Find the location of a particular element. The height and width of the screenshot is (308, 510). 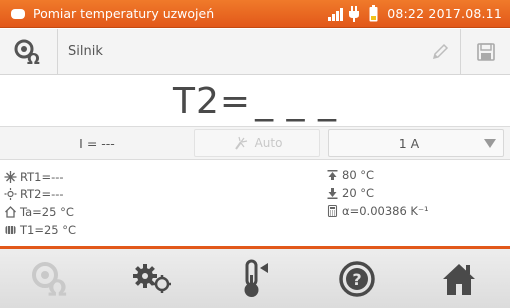

temp-high-row: 80 °C is located at coordinates (350, 175).